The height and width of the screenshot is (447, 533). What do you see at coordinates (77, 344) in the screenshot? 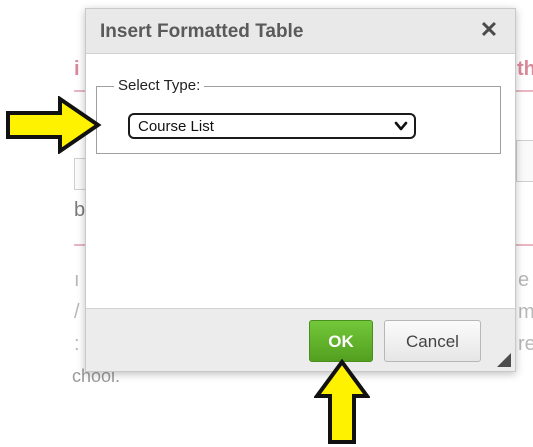
I see `background-fragment: :` at bounding box center [77, 344].